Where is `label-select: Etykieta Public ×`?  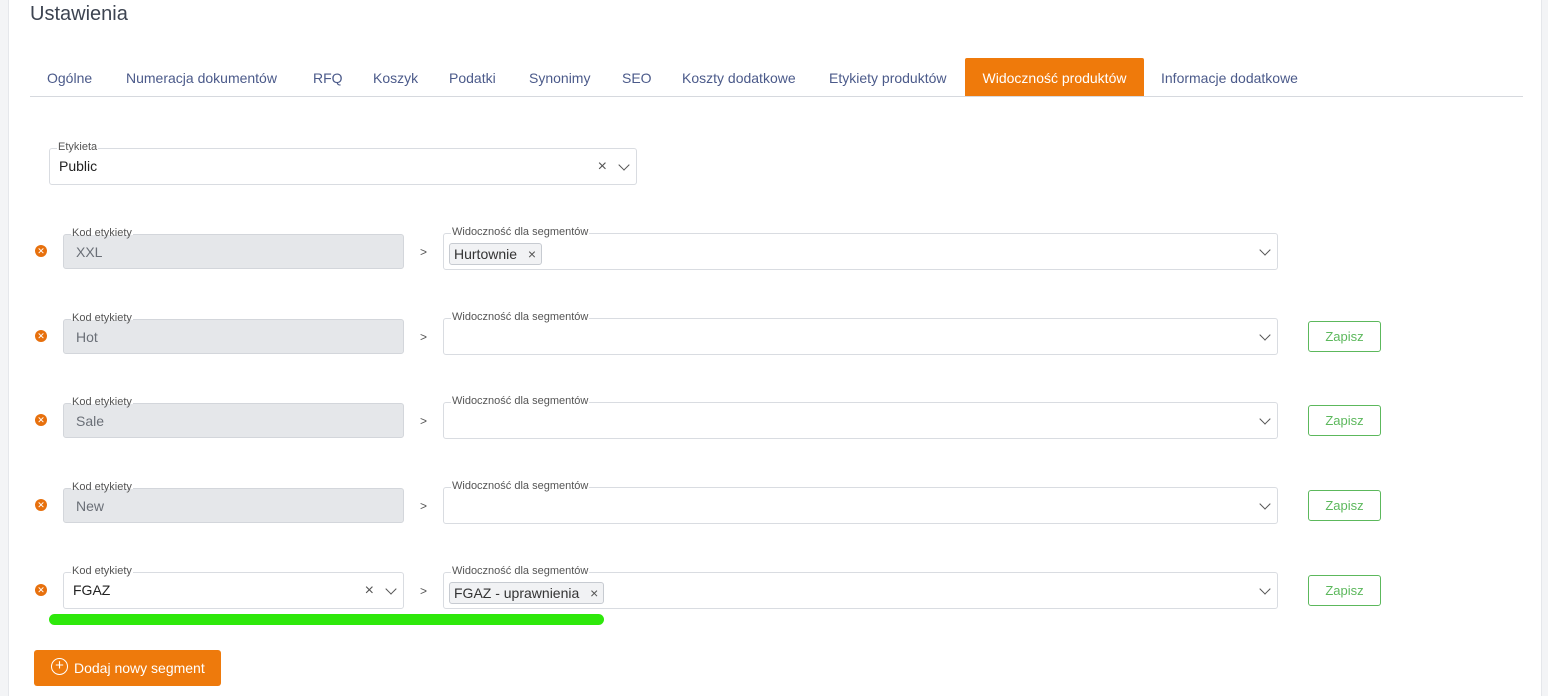 label-select: Etykieta Public × is located at coordinates (343, 162).